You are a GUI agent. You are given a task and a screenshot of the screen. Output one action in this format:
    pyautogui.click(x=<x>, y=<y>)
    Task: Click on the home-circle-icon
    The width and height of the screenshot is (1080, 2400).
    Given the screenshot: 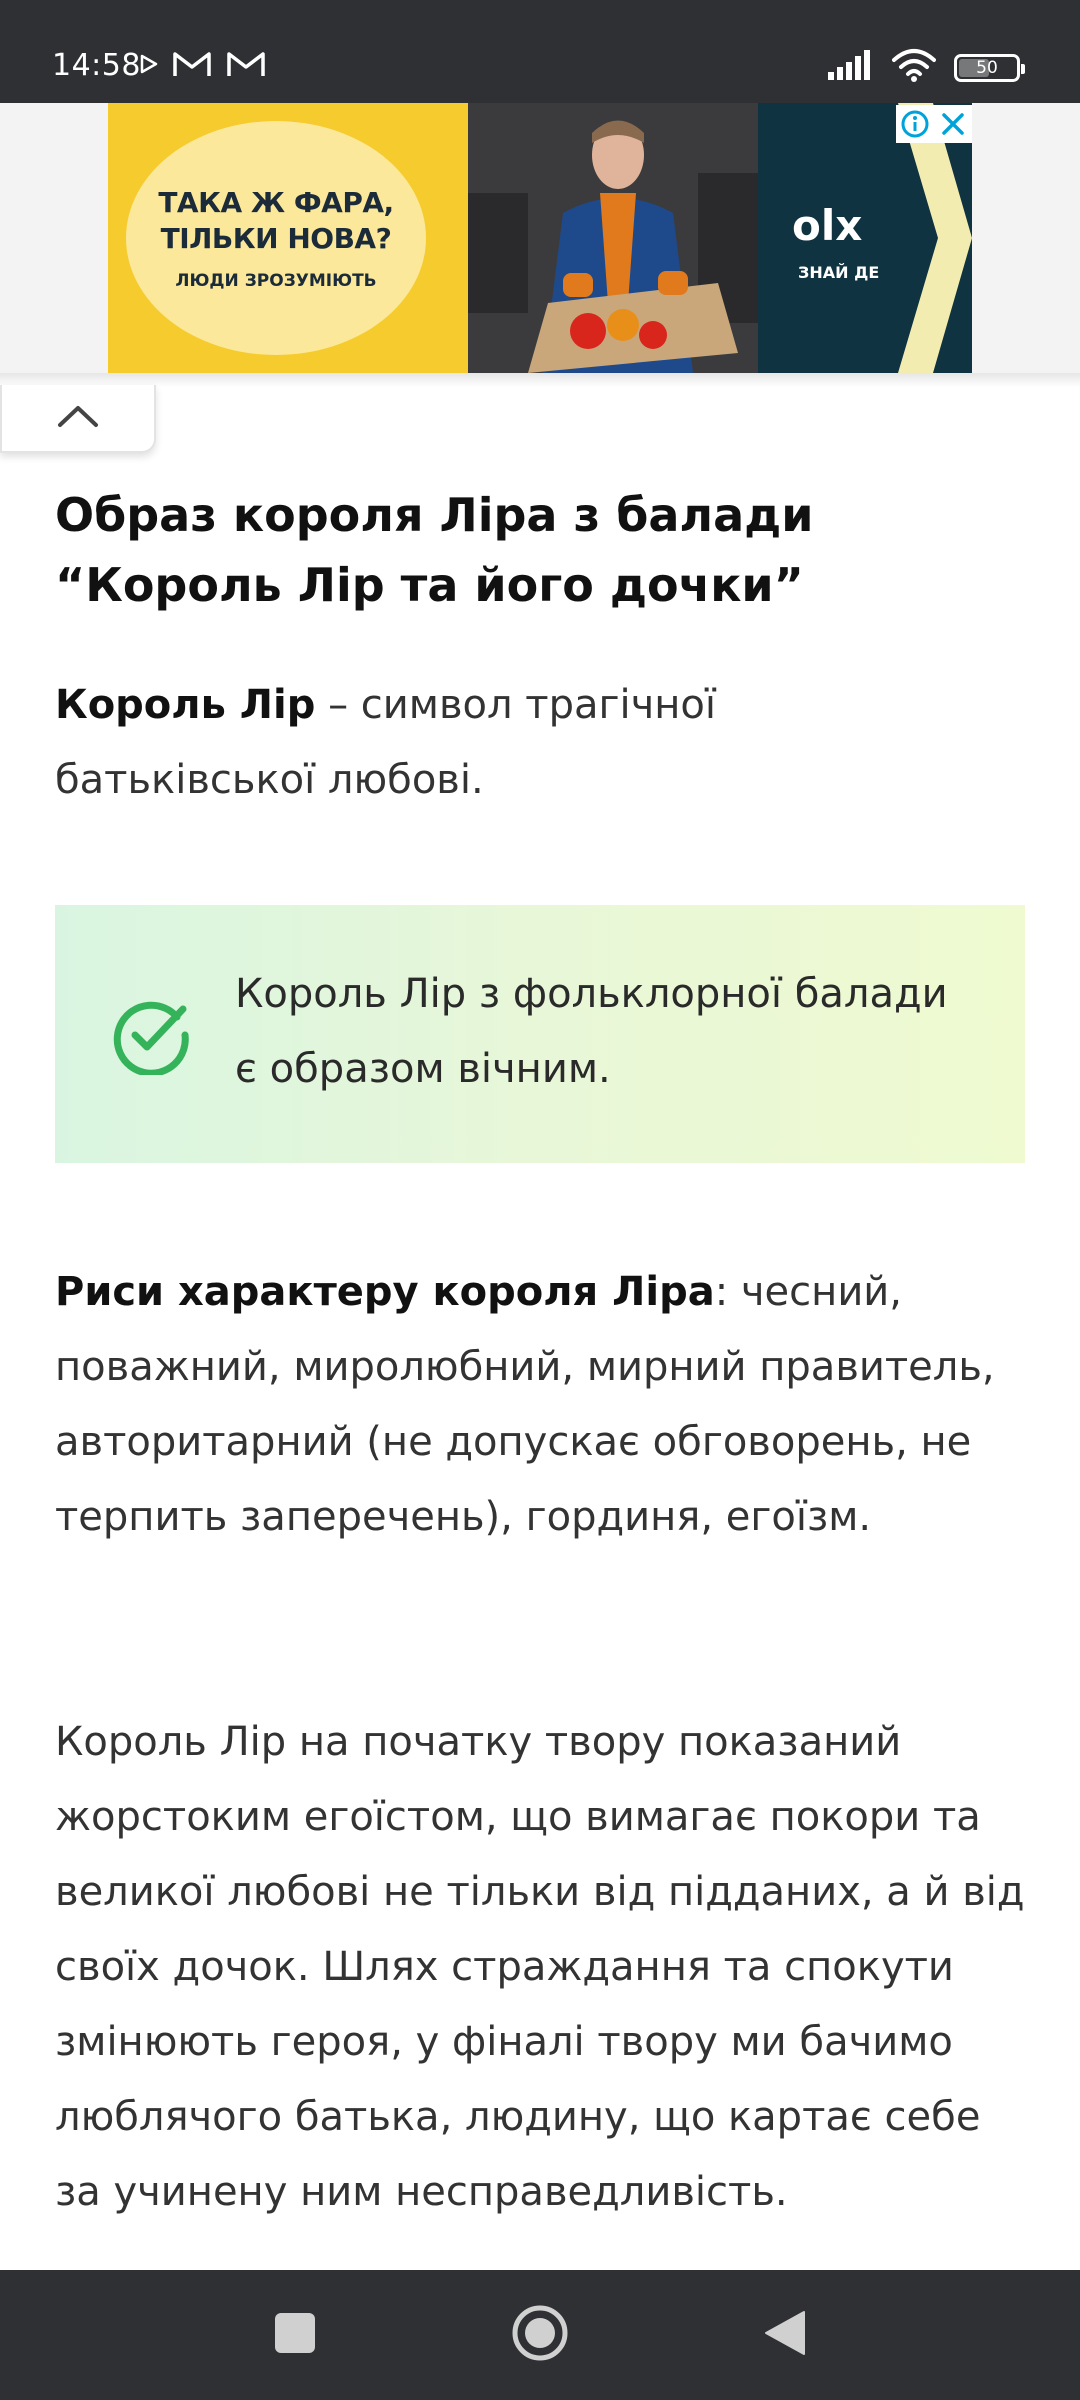 What is the action you would take?
    pyautogui.click(x=540, y=2335)
    